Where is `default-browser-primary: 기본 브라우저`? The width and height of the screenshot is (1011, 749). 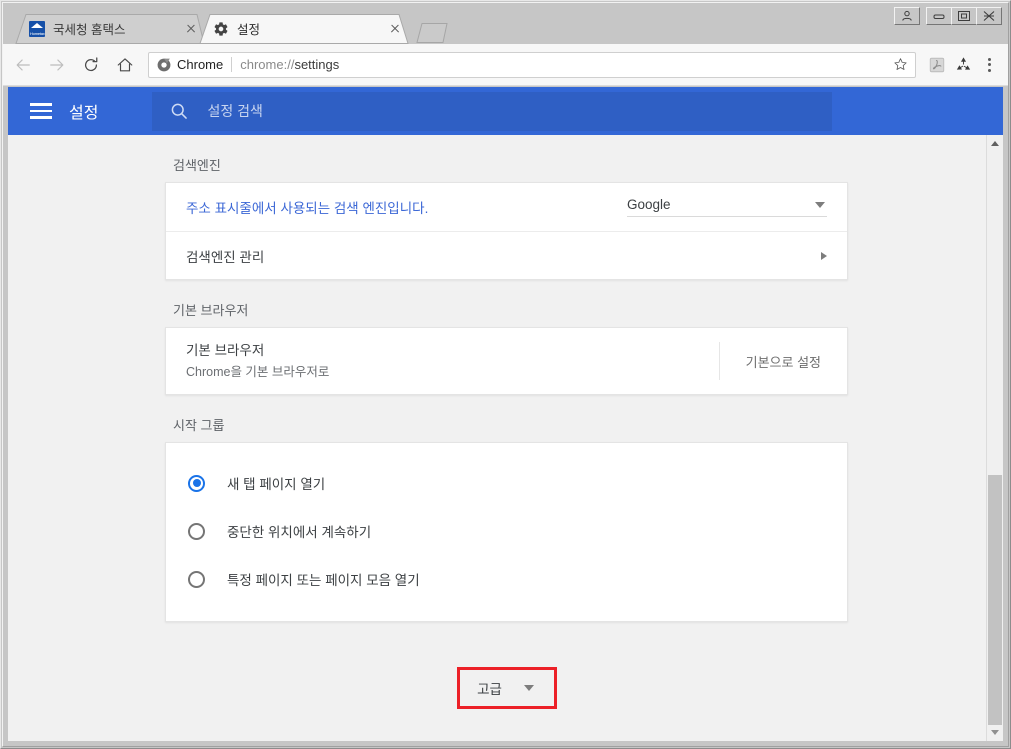 default-browser-primary: 기본 브라우저 is located at coordinates (225, 350).